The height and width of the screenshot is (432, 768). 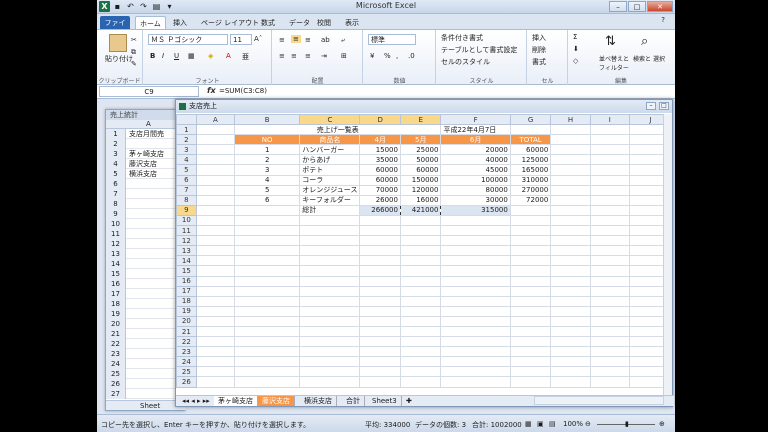 What do you see at coordinates (186, 150) in the screenshot?
I see `row-header: 3` at bounding box center [186, 150].